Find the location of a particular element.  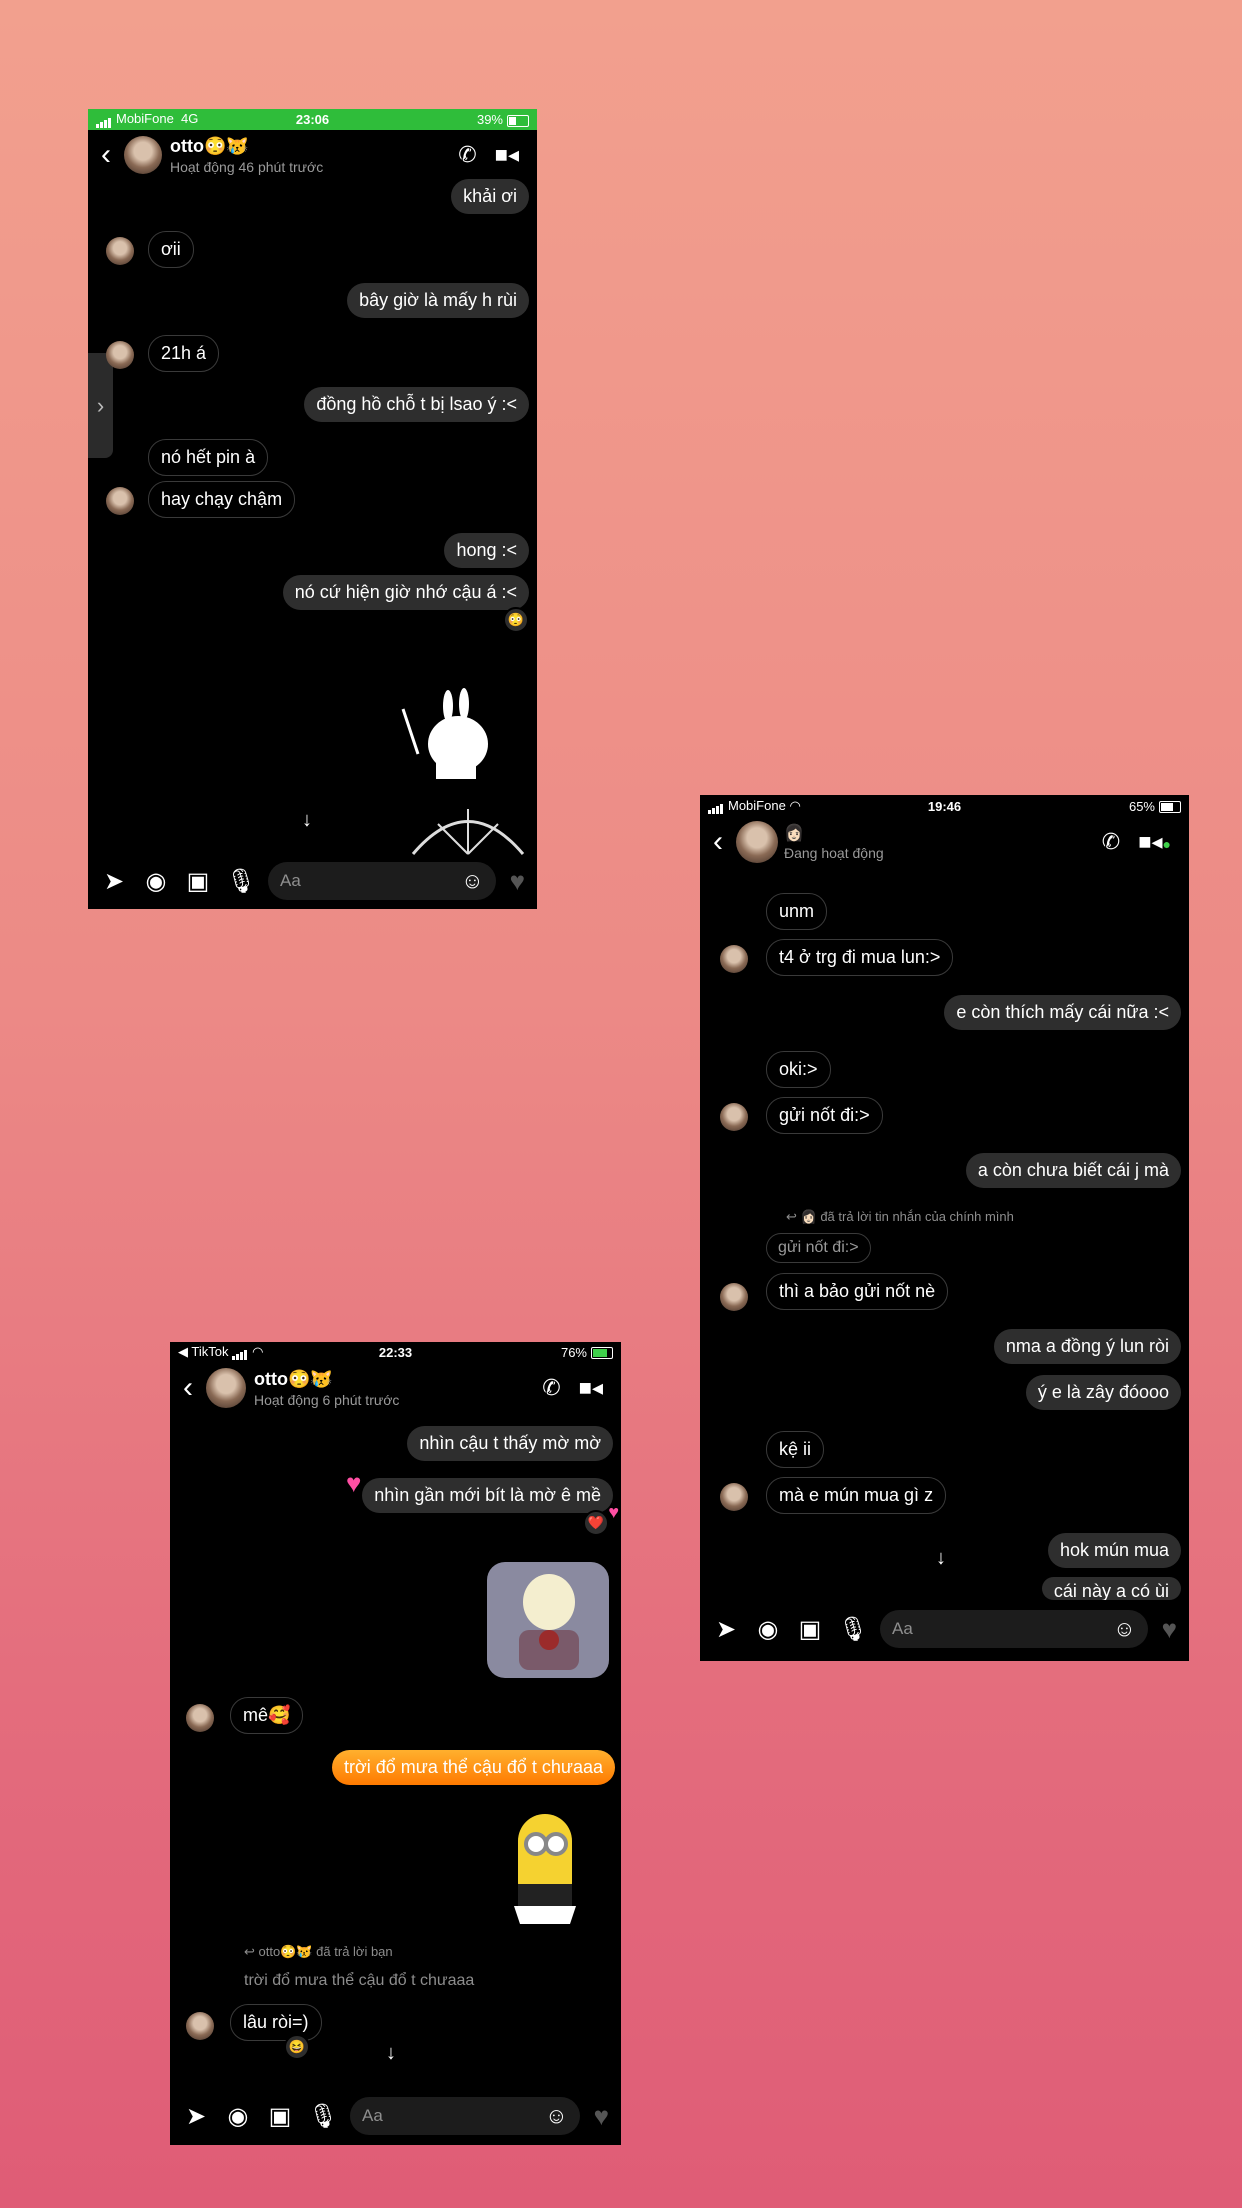

reaction-badge: 😳 is located at coordinates (516, 620).